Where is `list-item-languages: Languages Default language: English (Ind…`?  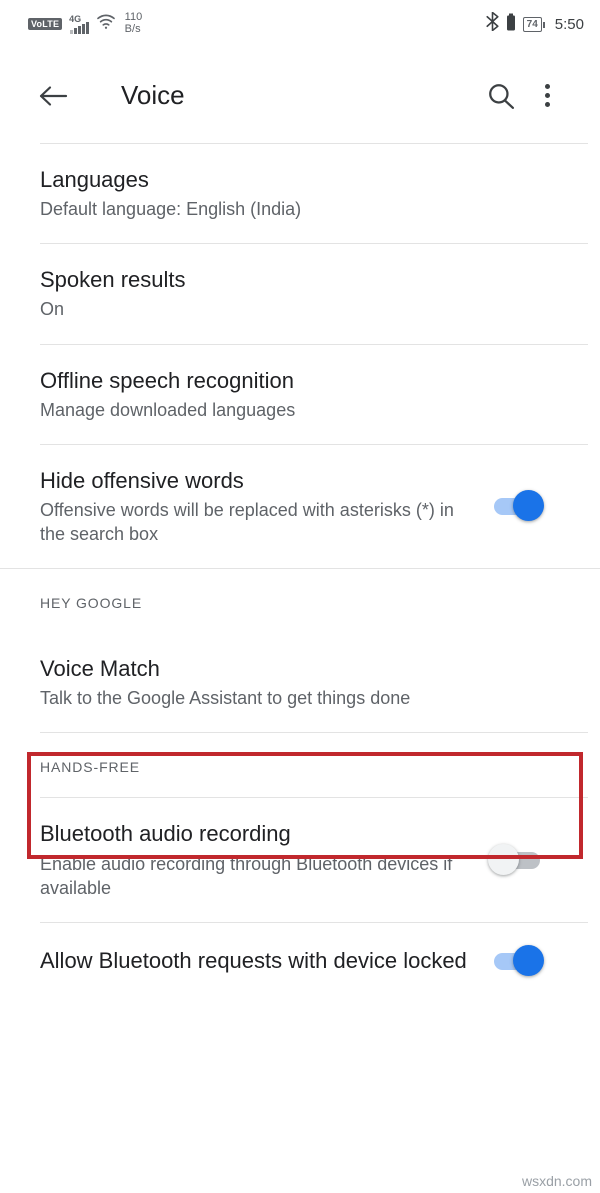 list-item-languages: Languages Default language: English (Ind… is located at coordinates (300, 193).